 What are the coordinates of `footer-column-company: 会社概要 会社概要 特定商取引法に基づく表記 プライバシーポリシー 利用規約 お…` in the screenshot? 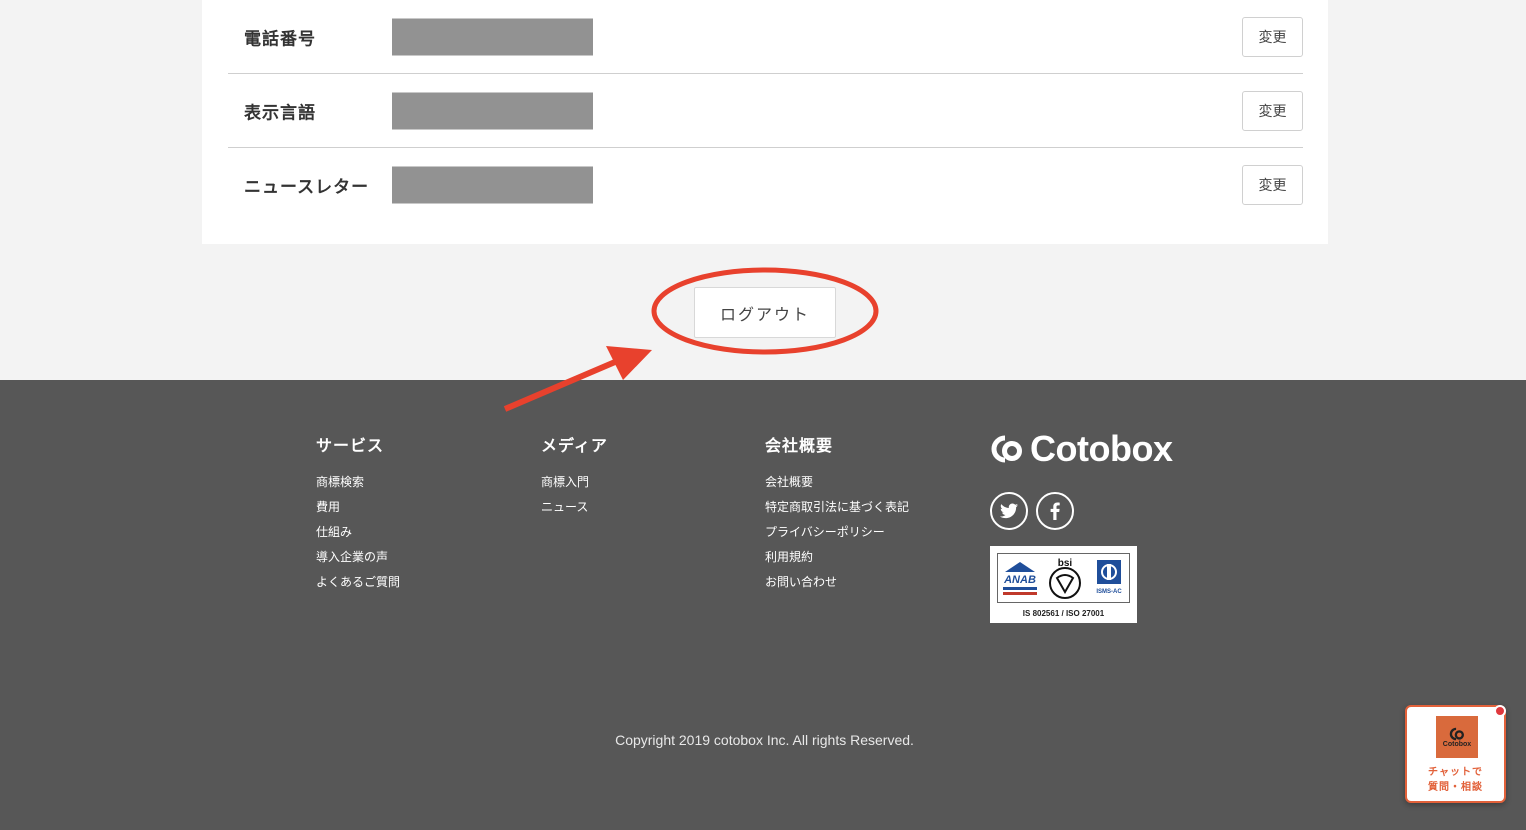 It's located at (837, 513).